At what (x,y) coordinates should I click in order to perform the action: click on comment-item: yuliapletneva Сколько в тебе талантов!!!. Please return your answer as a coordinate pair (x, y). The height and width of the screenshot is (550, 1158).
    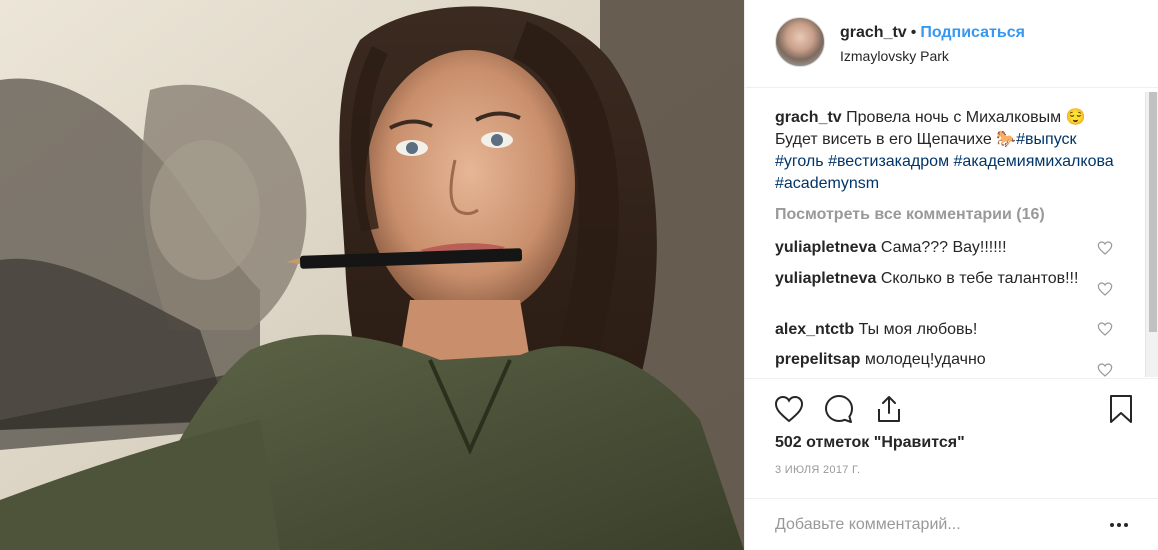
    Looking at the image, I should click on (935, 279).